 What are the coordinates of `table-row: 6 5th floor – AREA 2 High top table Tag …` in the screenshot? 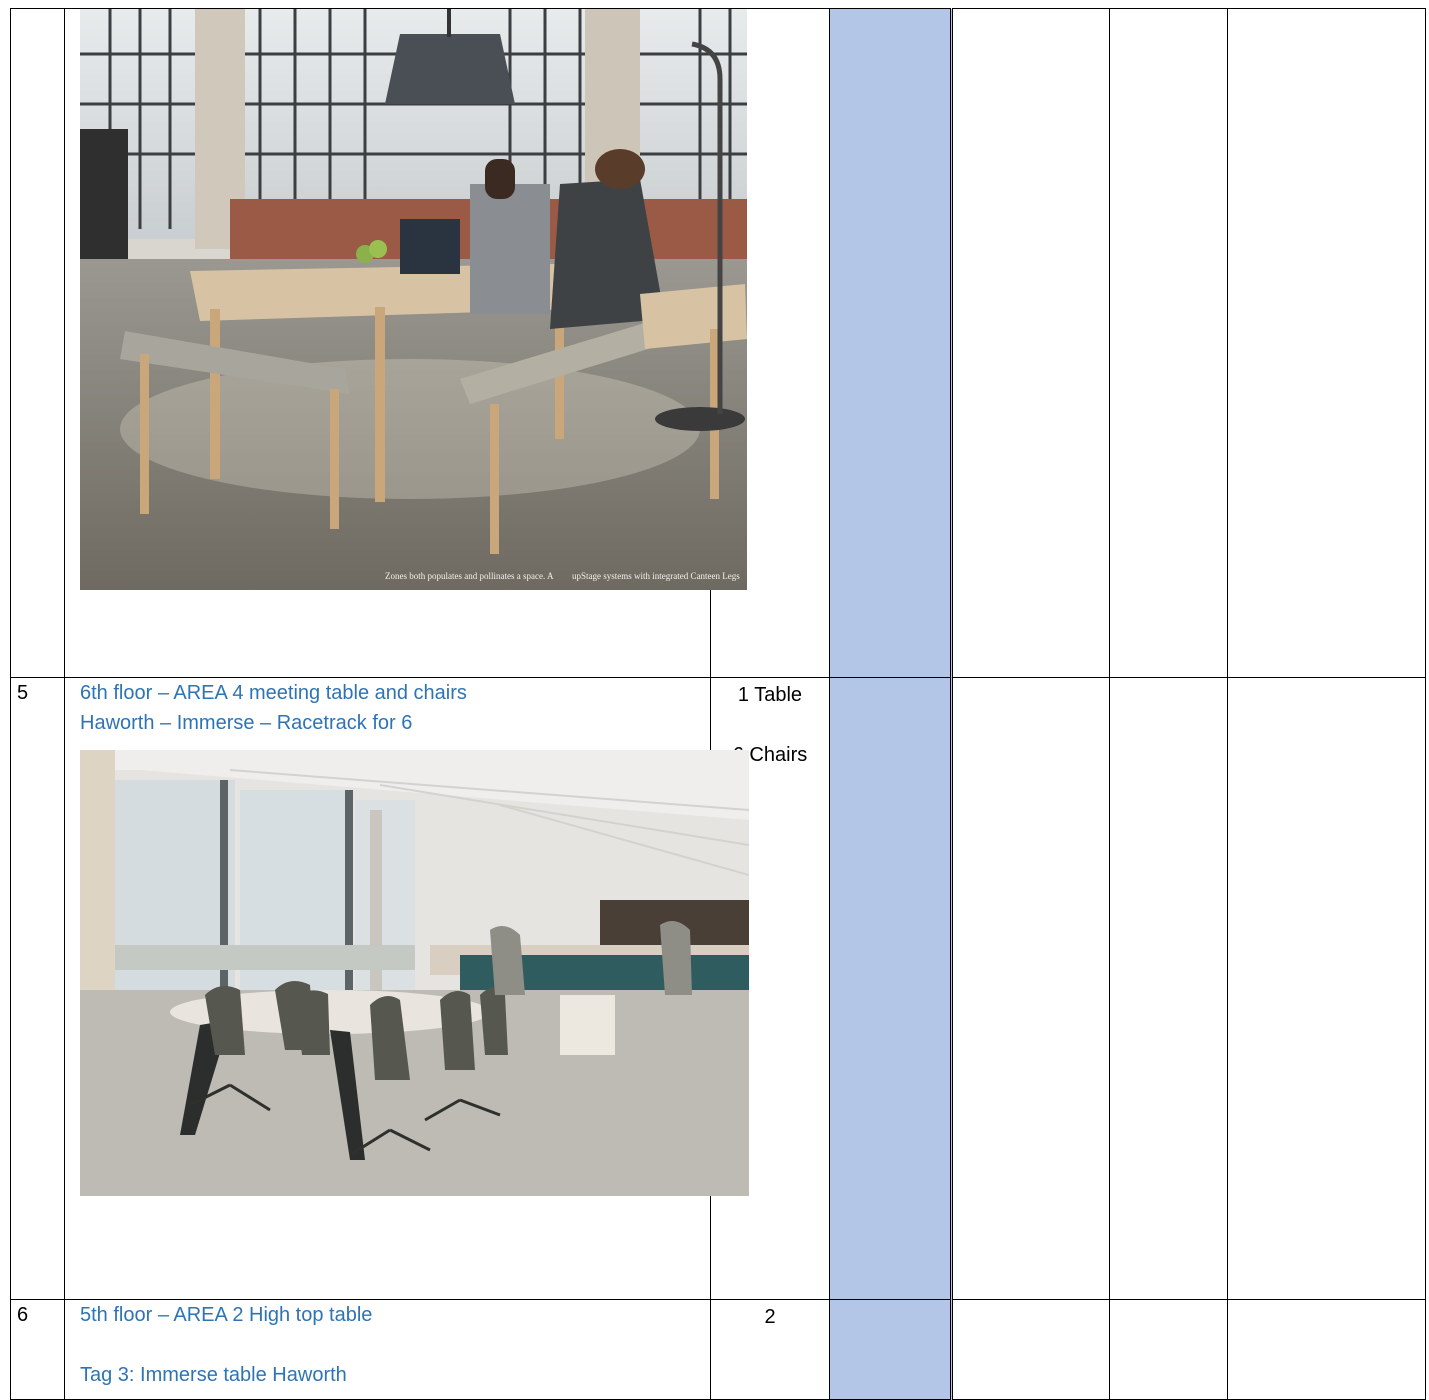 It's located at (718, 1349).